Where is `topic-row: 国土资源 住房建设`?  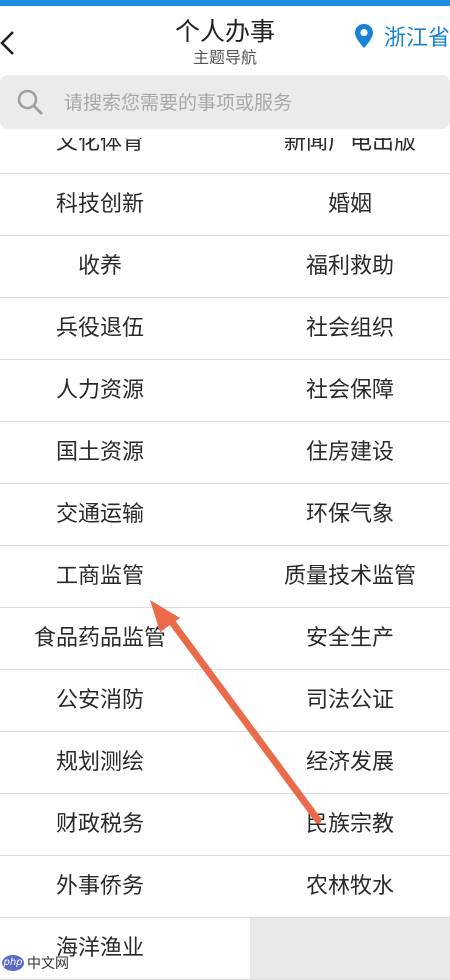
topic-row: 国土资源 住房建设 is located at coordinates (225, 453).